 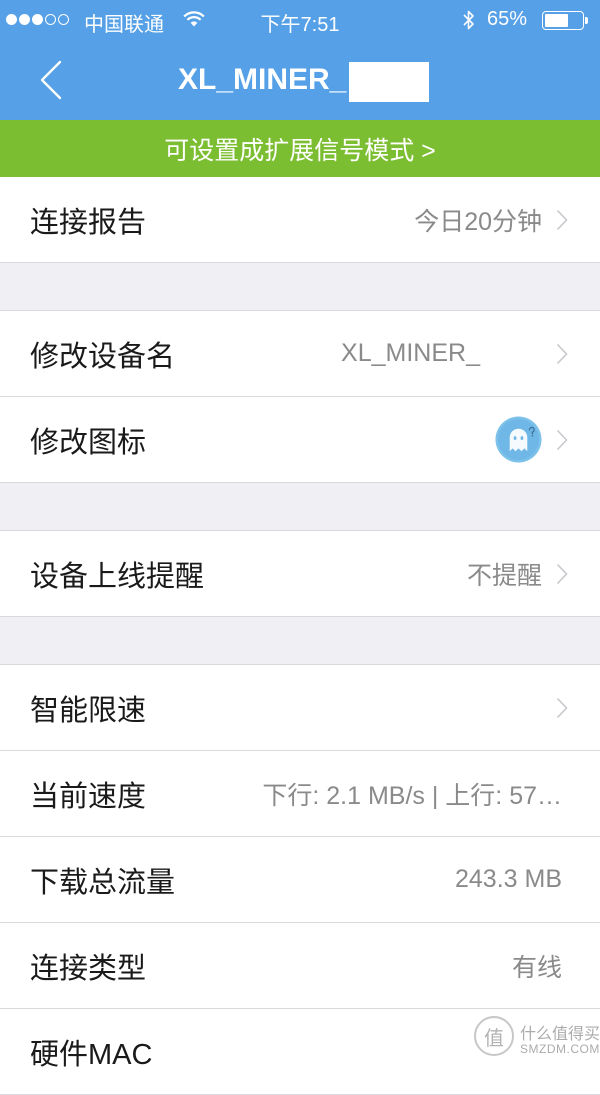 I want to click on row-change-icon: 修改图标, so click(x=300, y=440).